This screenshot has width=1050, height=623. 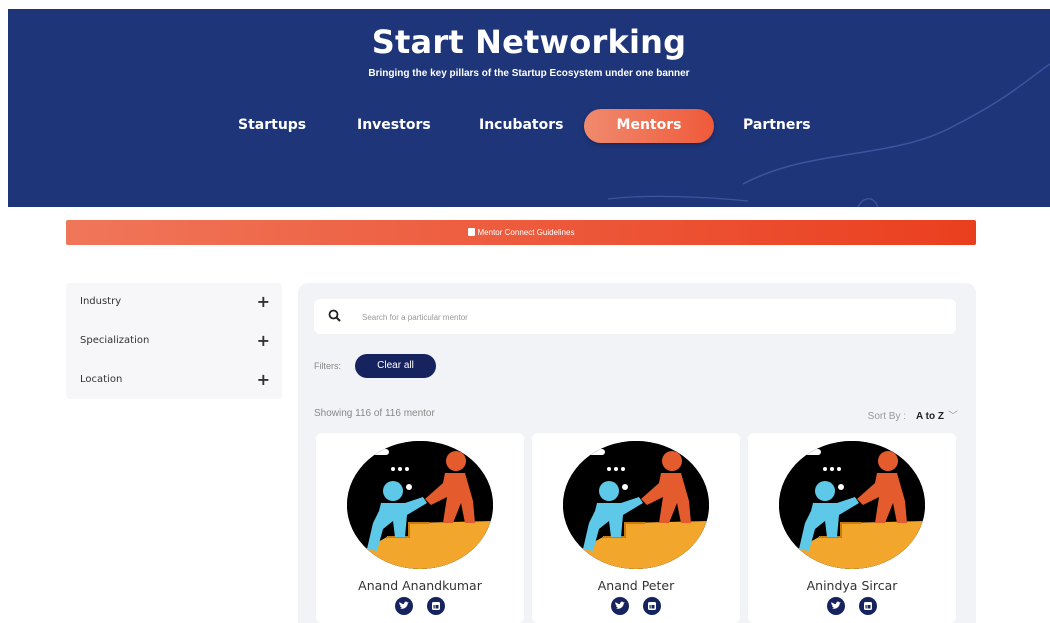 I want to click on mentor-card: Anand Peter, so click(x=636, y=528).